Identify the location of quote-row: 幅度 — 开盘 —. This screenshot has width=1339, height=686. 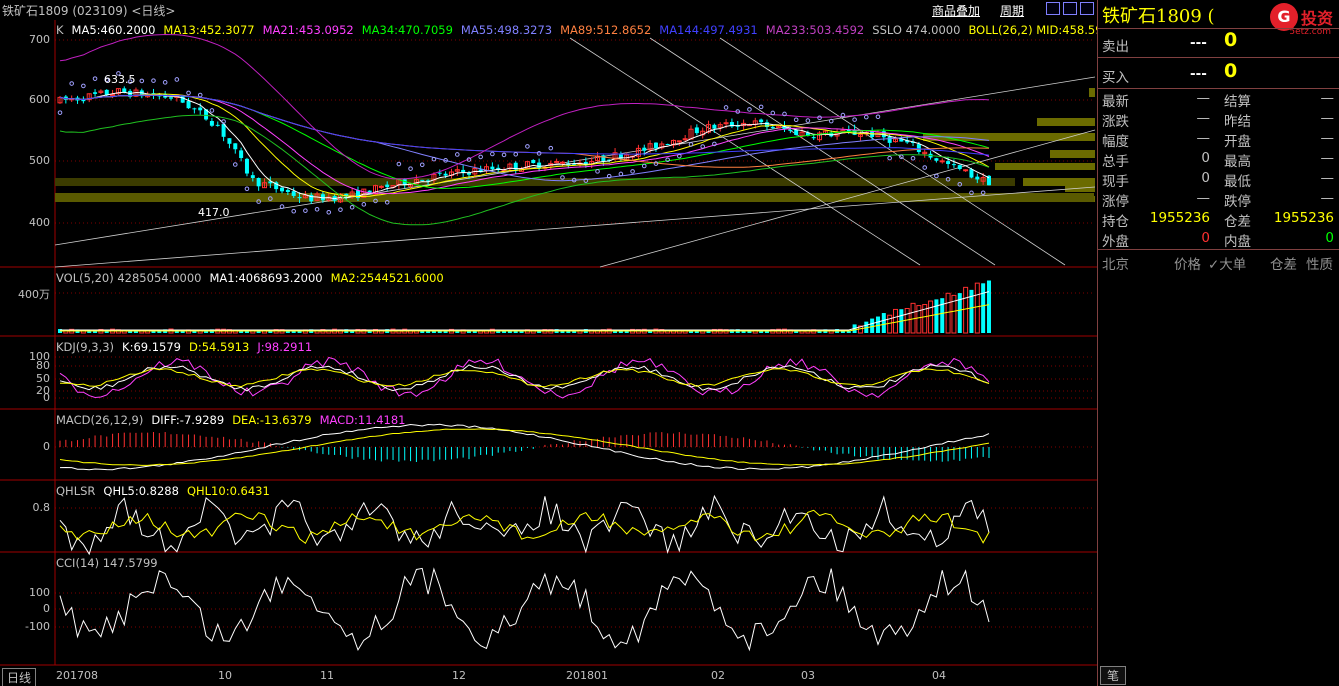
(1218, 140).